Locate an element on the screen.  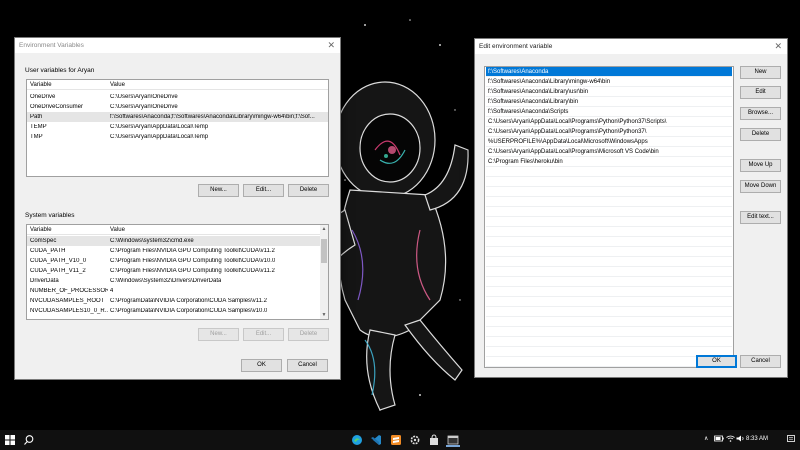
window-title: Edit environment variable is located at coordinates (516, 46).